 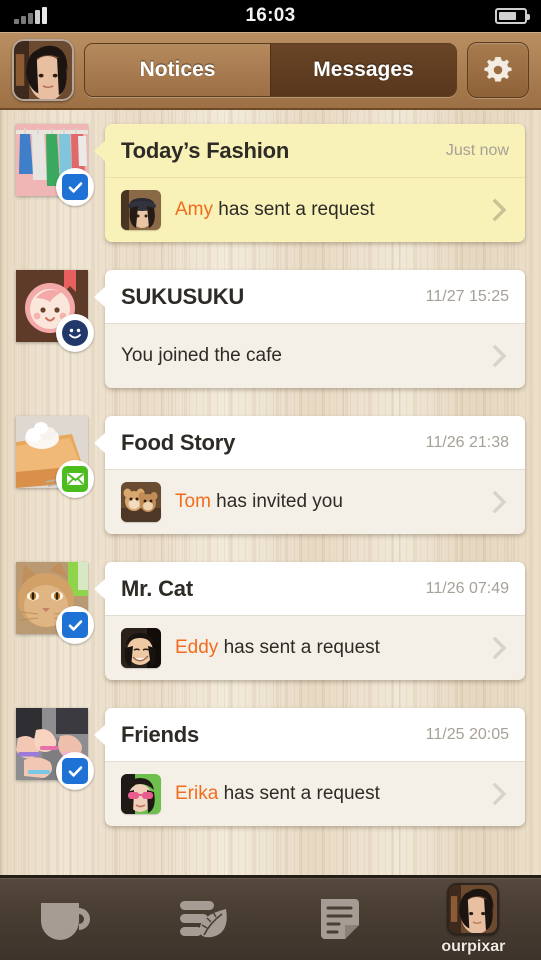 I want to click on note-page-icon, so click(x=340, y=919).